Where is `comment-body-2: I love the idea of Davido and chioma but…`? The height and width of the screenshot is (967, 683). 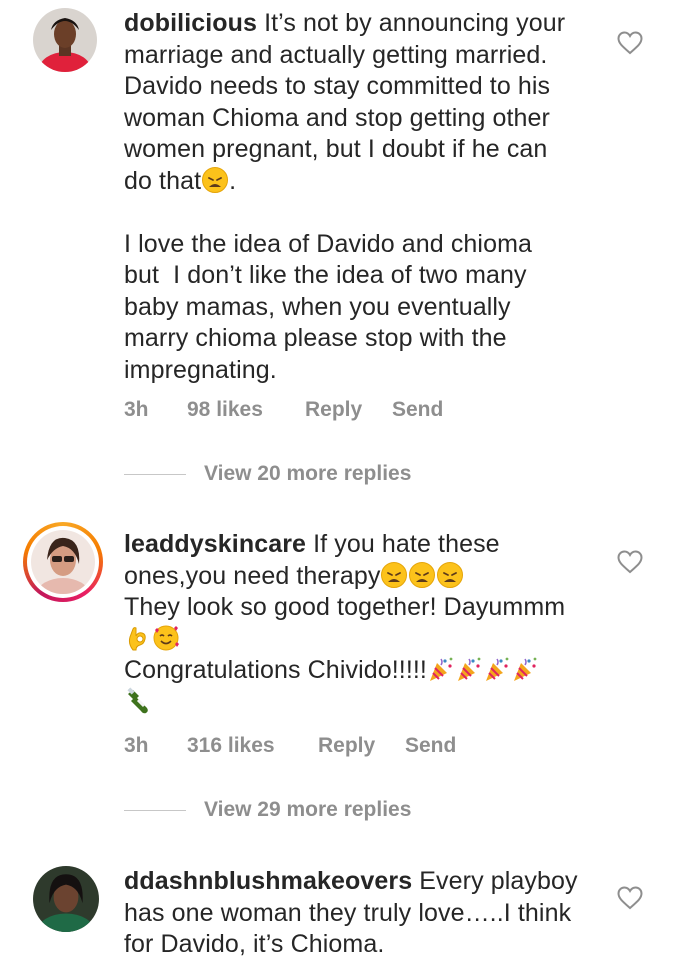
comment-body-2: I love the idea of Davido and chioma but… is located at coordinates (328, 306).